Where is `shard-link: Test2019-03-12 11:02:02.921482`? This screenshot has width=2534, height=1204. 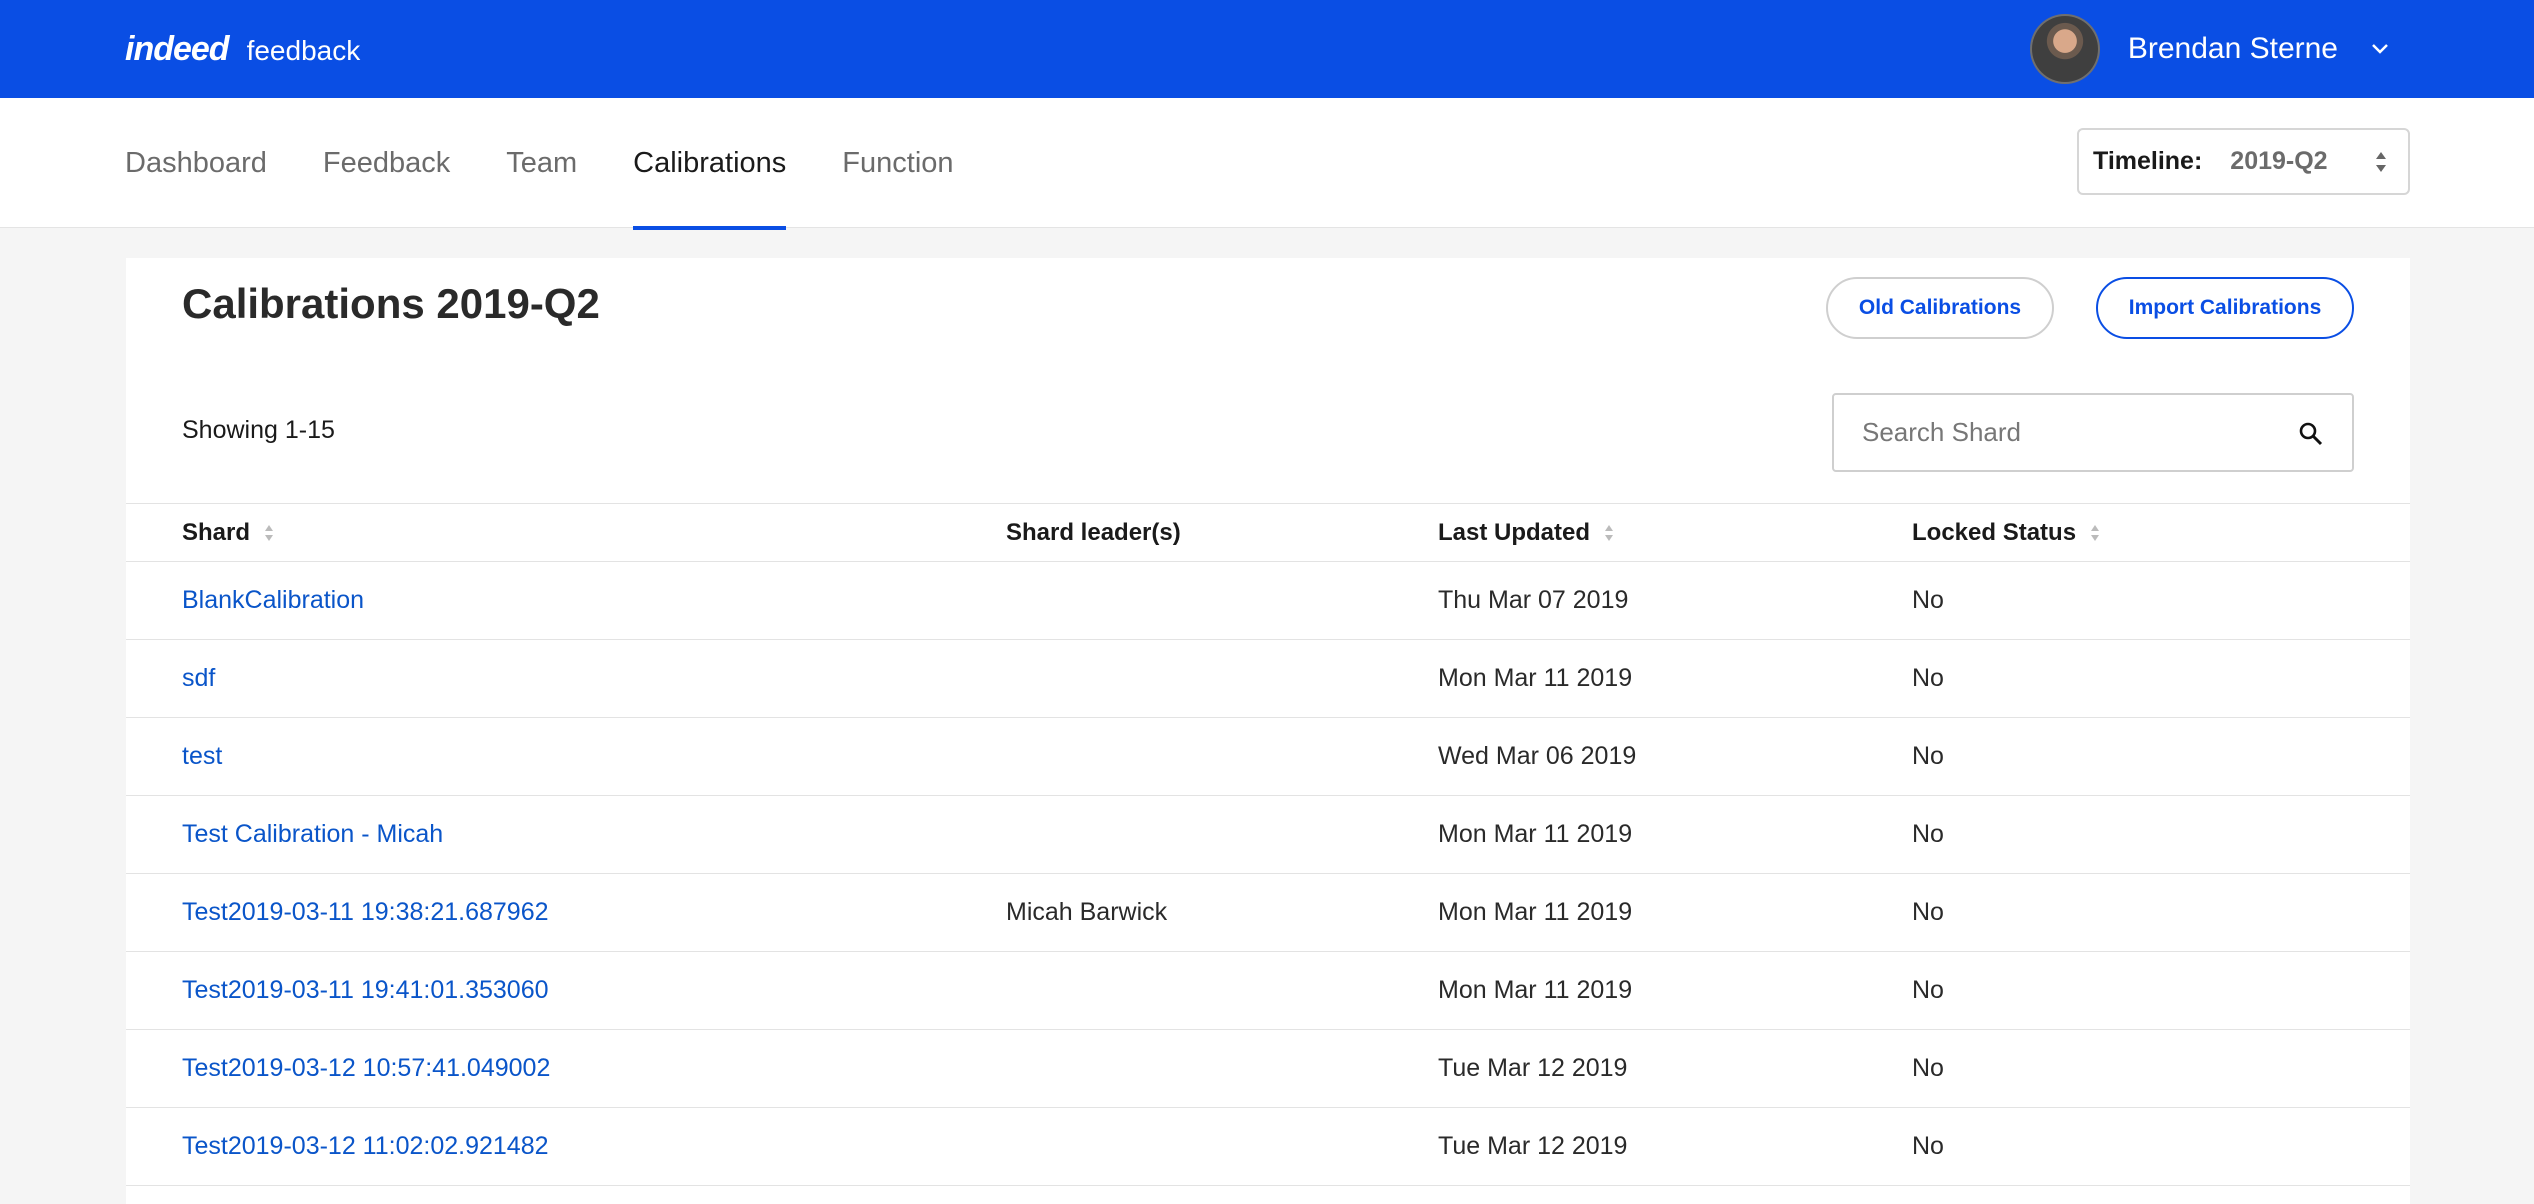
shard-link: Test2019-03-12 11:02:02.921482 is located at coordinates (365, 1146).